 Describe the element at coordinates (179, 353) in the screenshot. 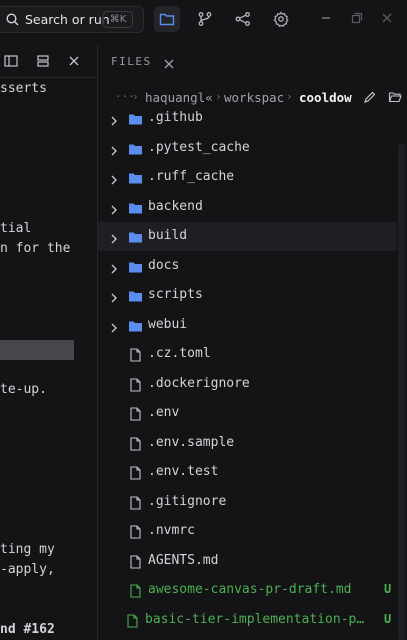

I see `file-name: .cz.toml` at that location.